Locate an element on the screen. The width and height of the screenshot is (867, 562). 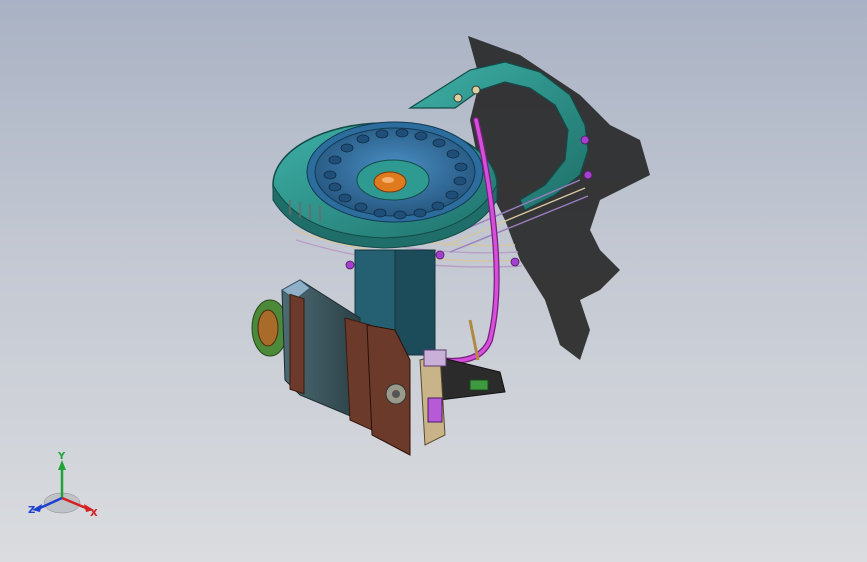
x-axis-label: X is located at coordinates (94, 513).